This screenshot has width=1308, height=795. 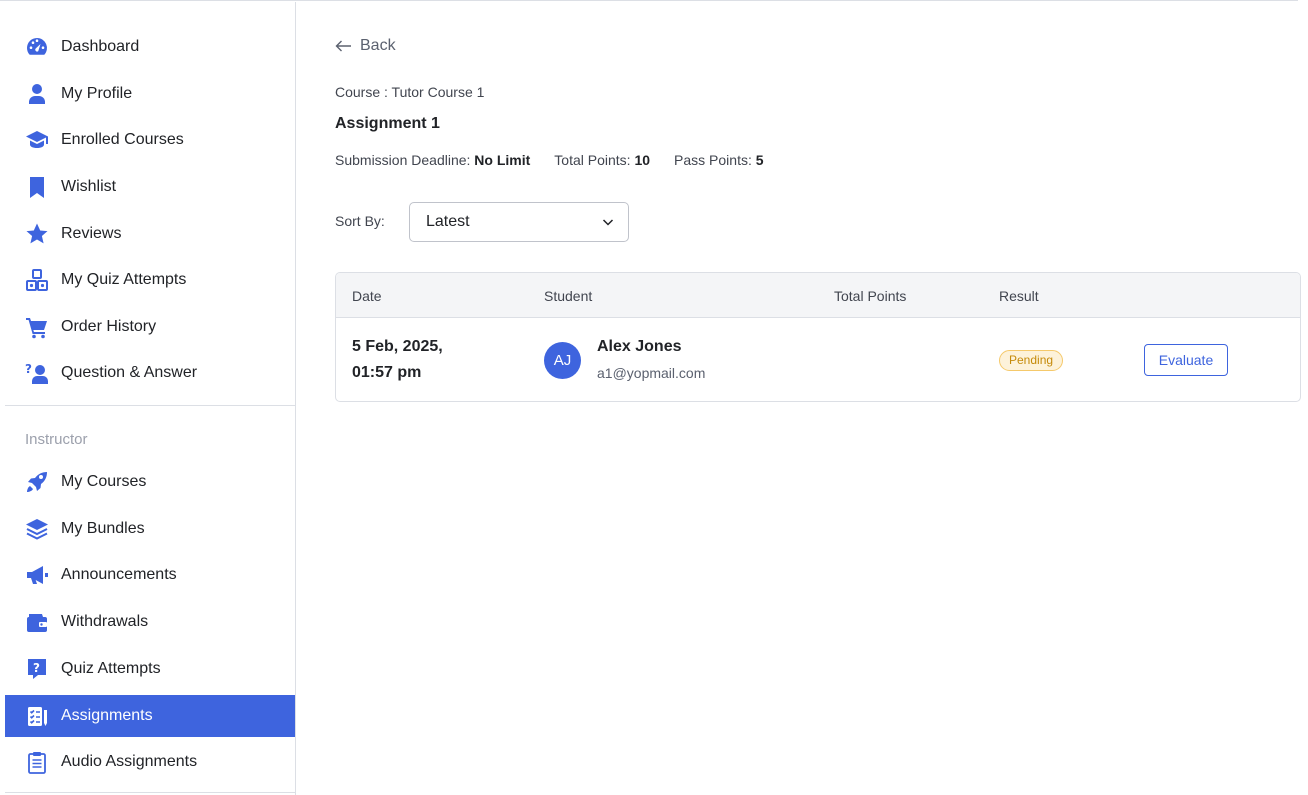 I want to click on sidebar-item-label: Question & Answer, so click(x=129, y=372).